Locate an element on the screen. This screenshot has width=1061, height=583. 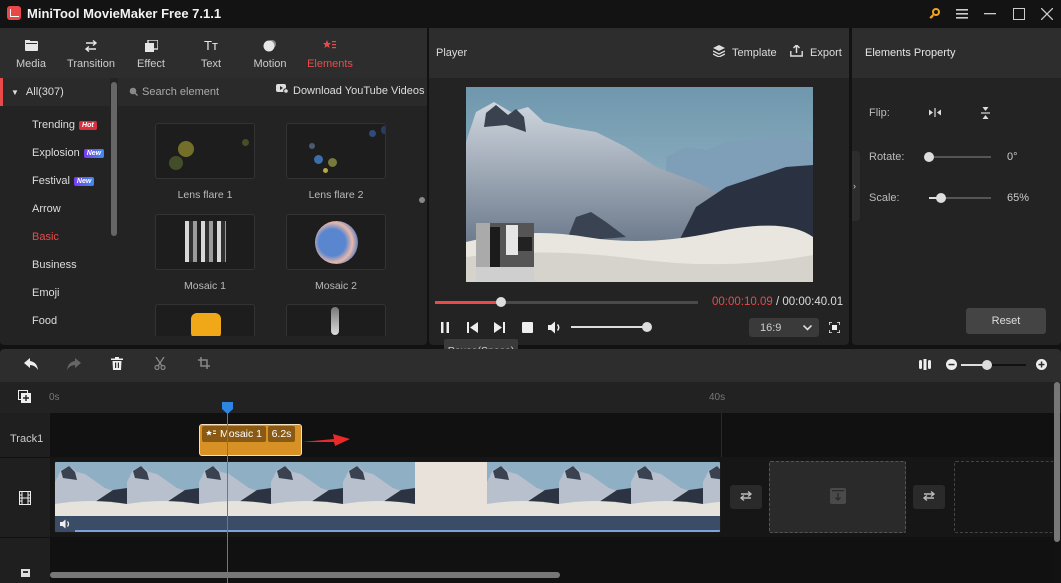
minus-circle-icon is located at coordinates (951, 366).